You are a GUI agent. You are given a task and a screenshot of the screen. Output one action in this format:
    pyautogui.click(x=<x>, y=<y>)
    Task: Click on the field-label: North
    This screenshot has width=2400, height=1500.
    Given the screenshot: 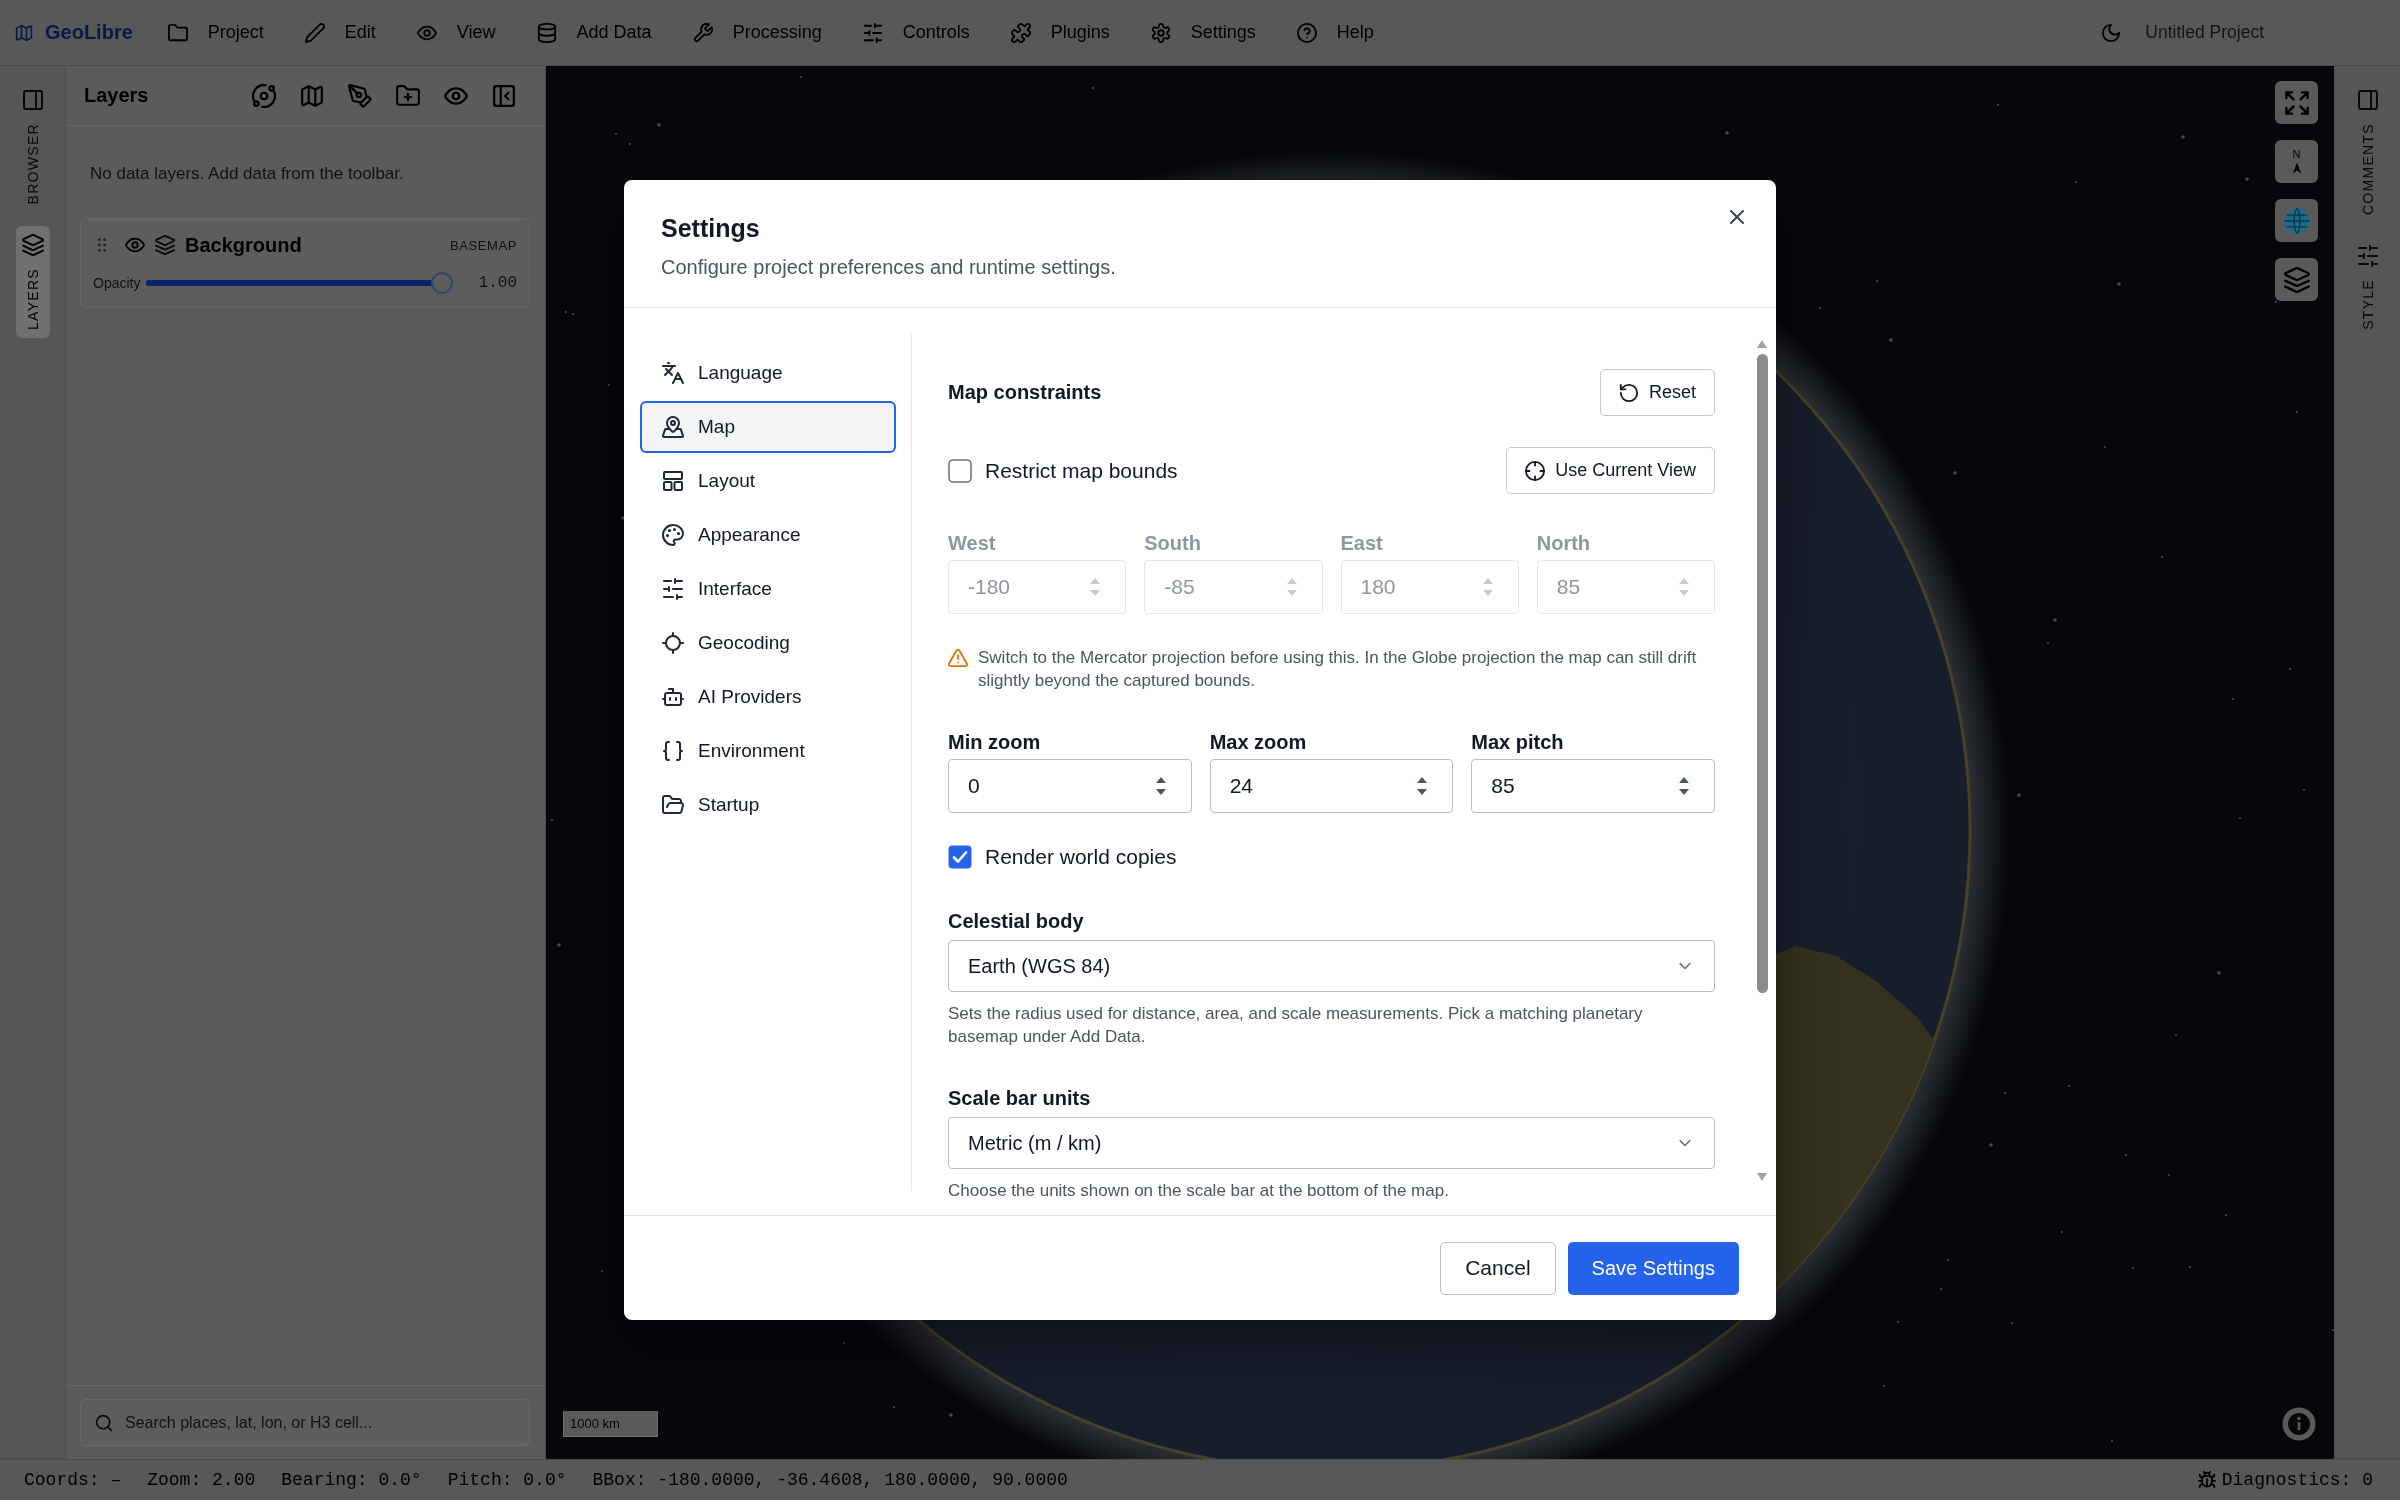 What is the action you would take?
    pyautogui.click(x=1564, y=543)
    